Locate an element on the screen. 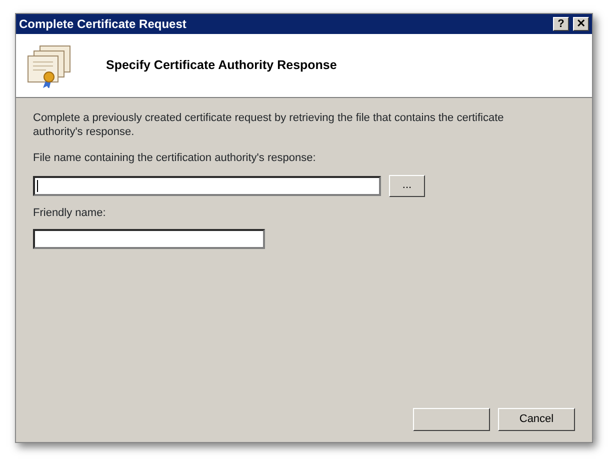 The width and height of the screenshot is (613, 475). friendly-name-field is located at coordinates (149, 239).